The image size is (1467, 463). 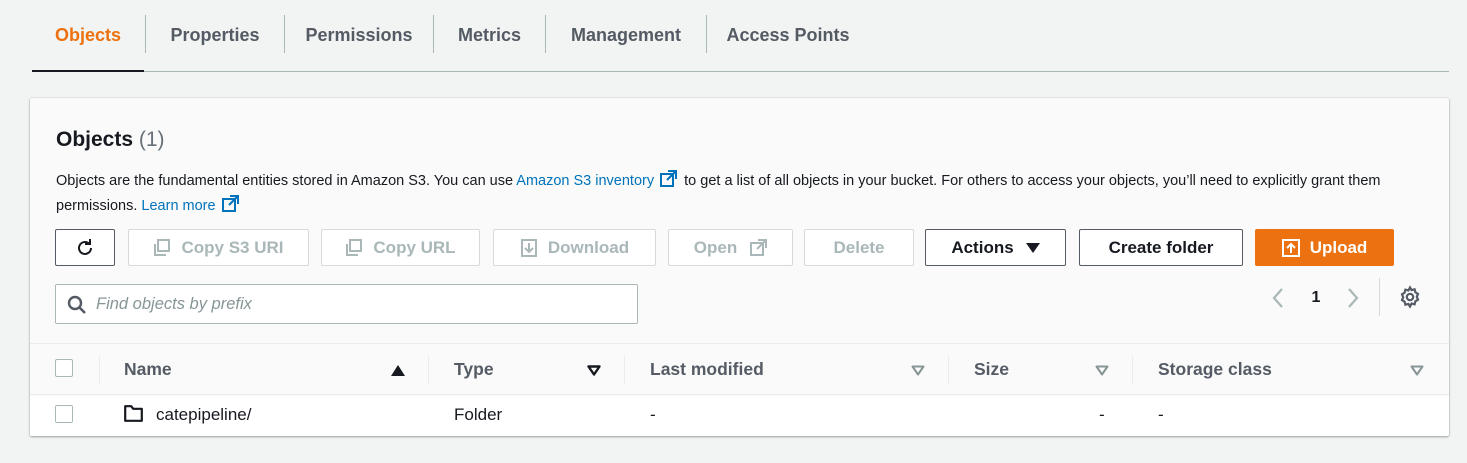 What do you see at coordinates (653, 414) in the screenshot?
I see `object-last-modified: -` at bounding box center [653, 414].